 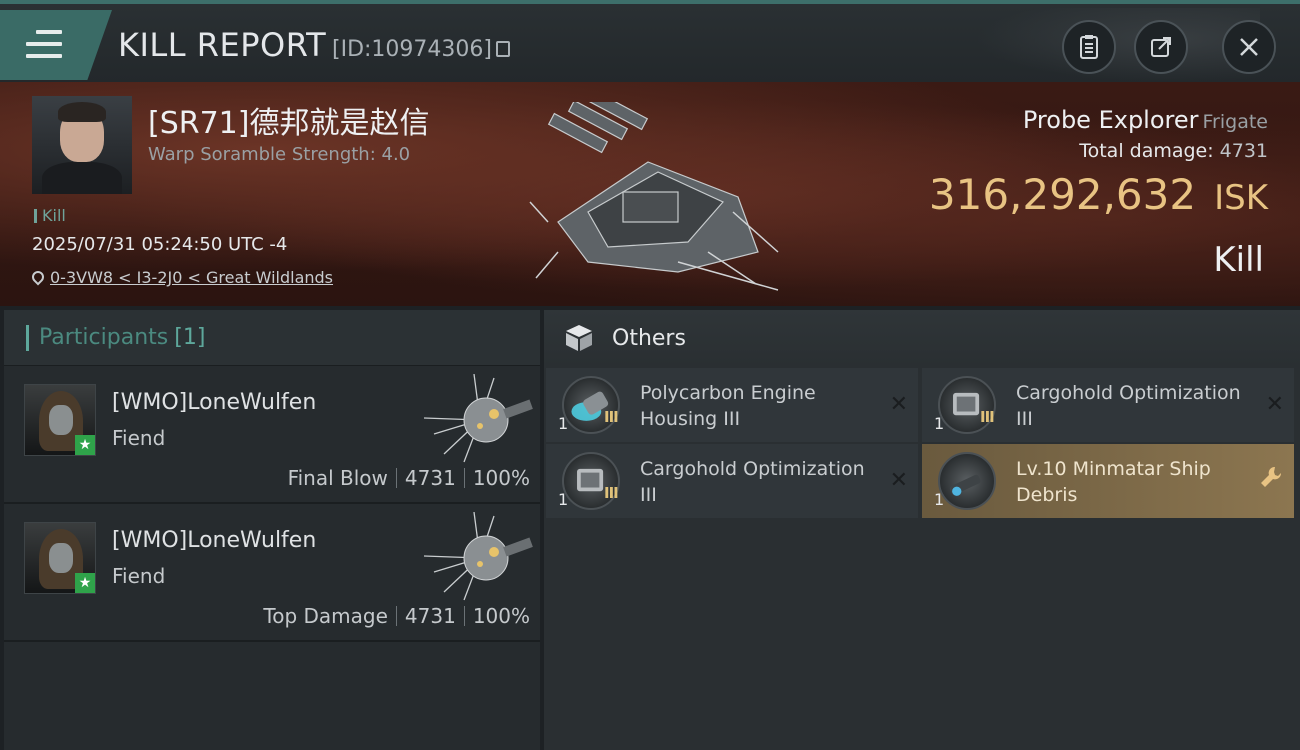 What do you see at coordinates (190, 337) in the screenshot?
I see `participants-count: [1]` at bounding box center [190, 337].